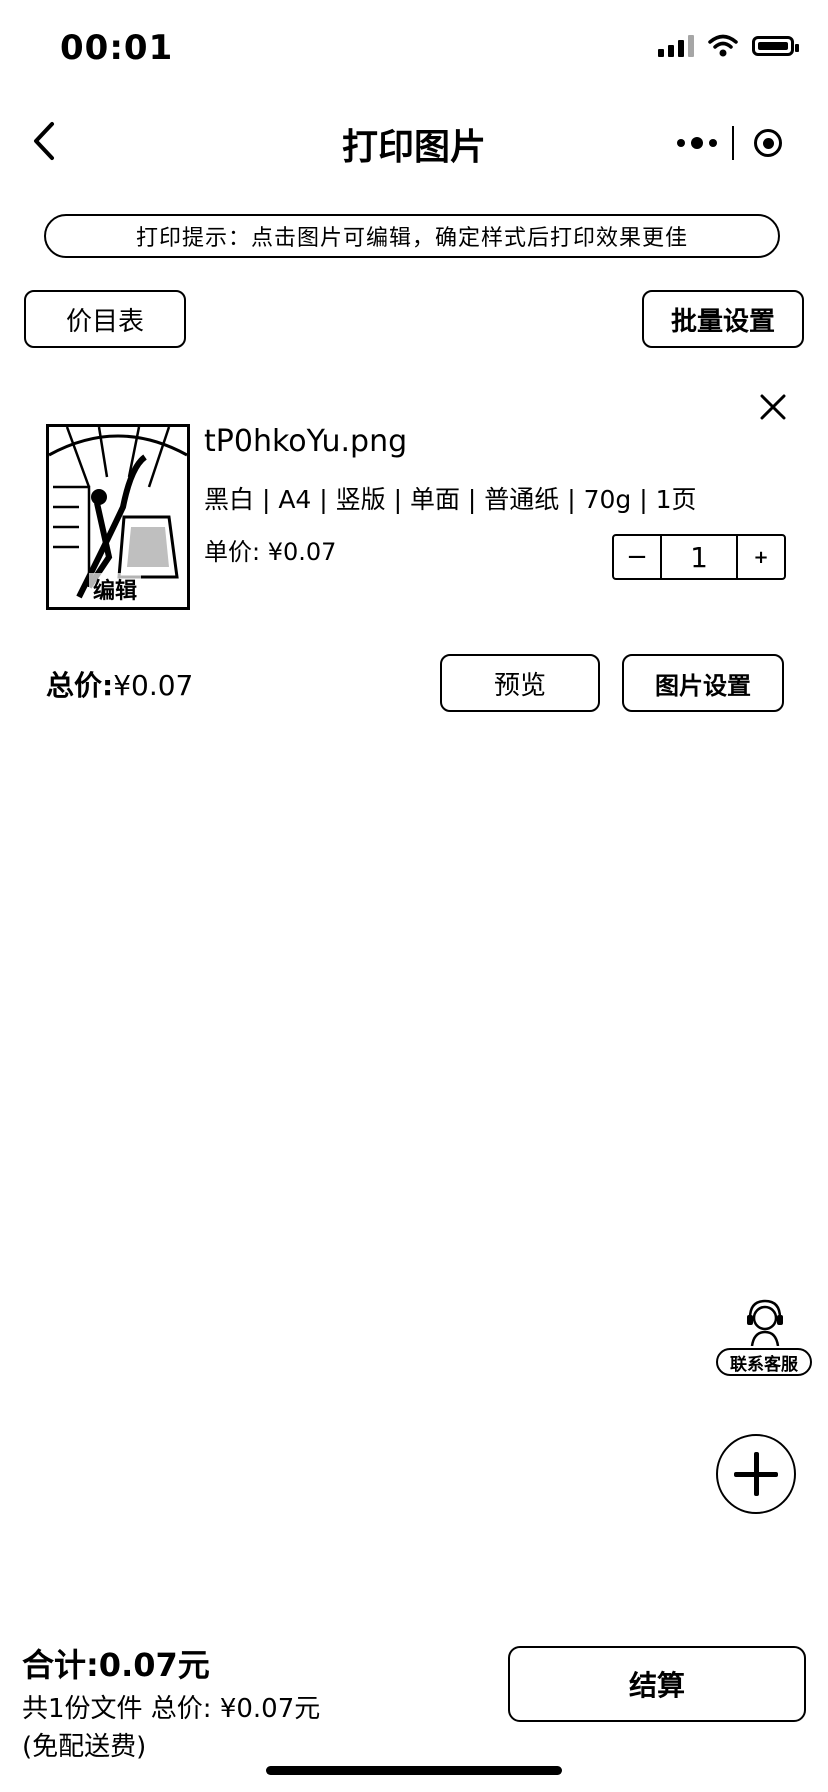 Image resolution: width=828 pixels, height=1792 pixels. Describe the element at coordinates (723, 319) in the screenshot. I see `batch-settings-button: 批量设置` at that location.